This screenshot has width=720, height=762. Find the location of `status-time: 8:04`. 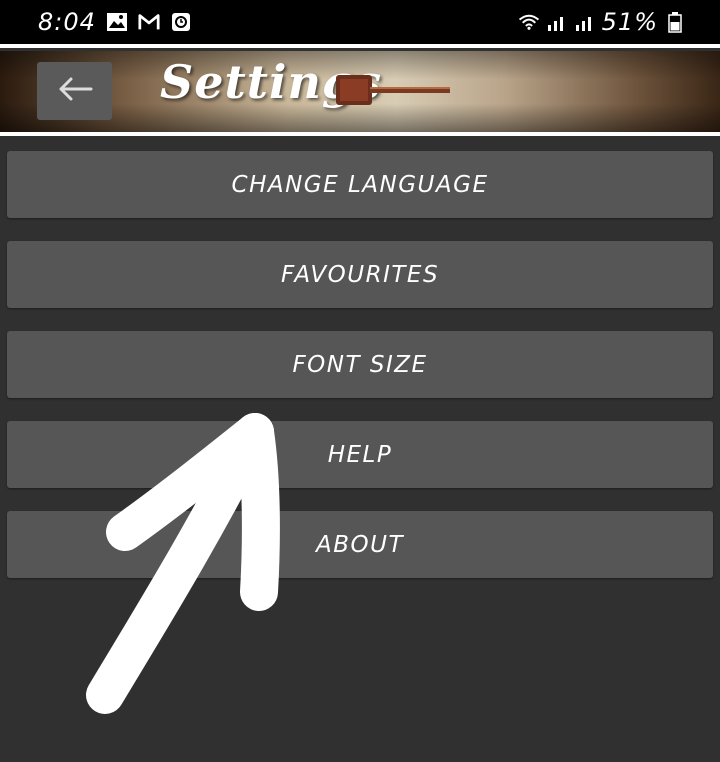

status-time: 8:04 is located at coordinates (67, 22).